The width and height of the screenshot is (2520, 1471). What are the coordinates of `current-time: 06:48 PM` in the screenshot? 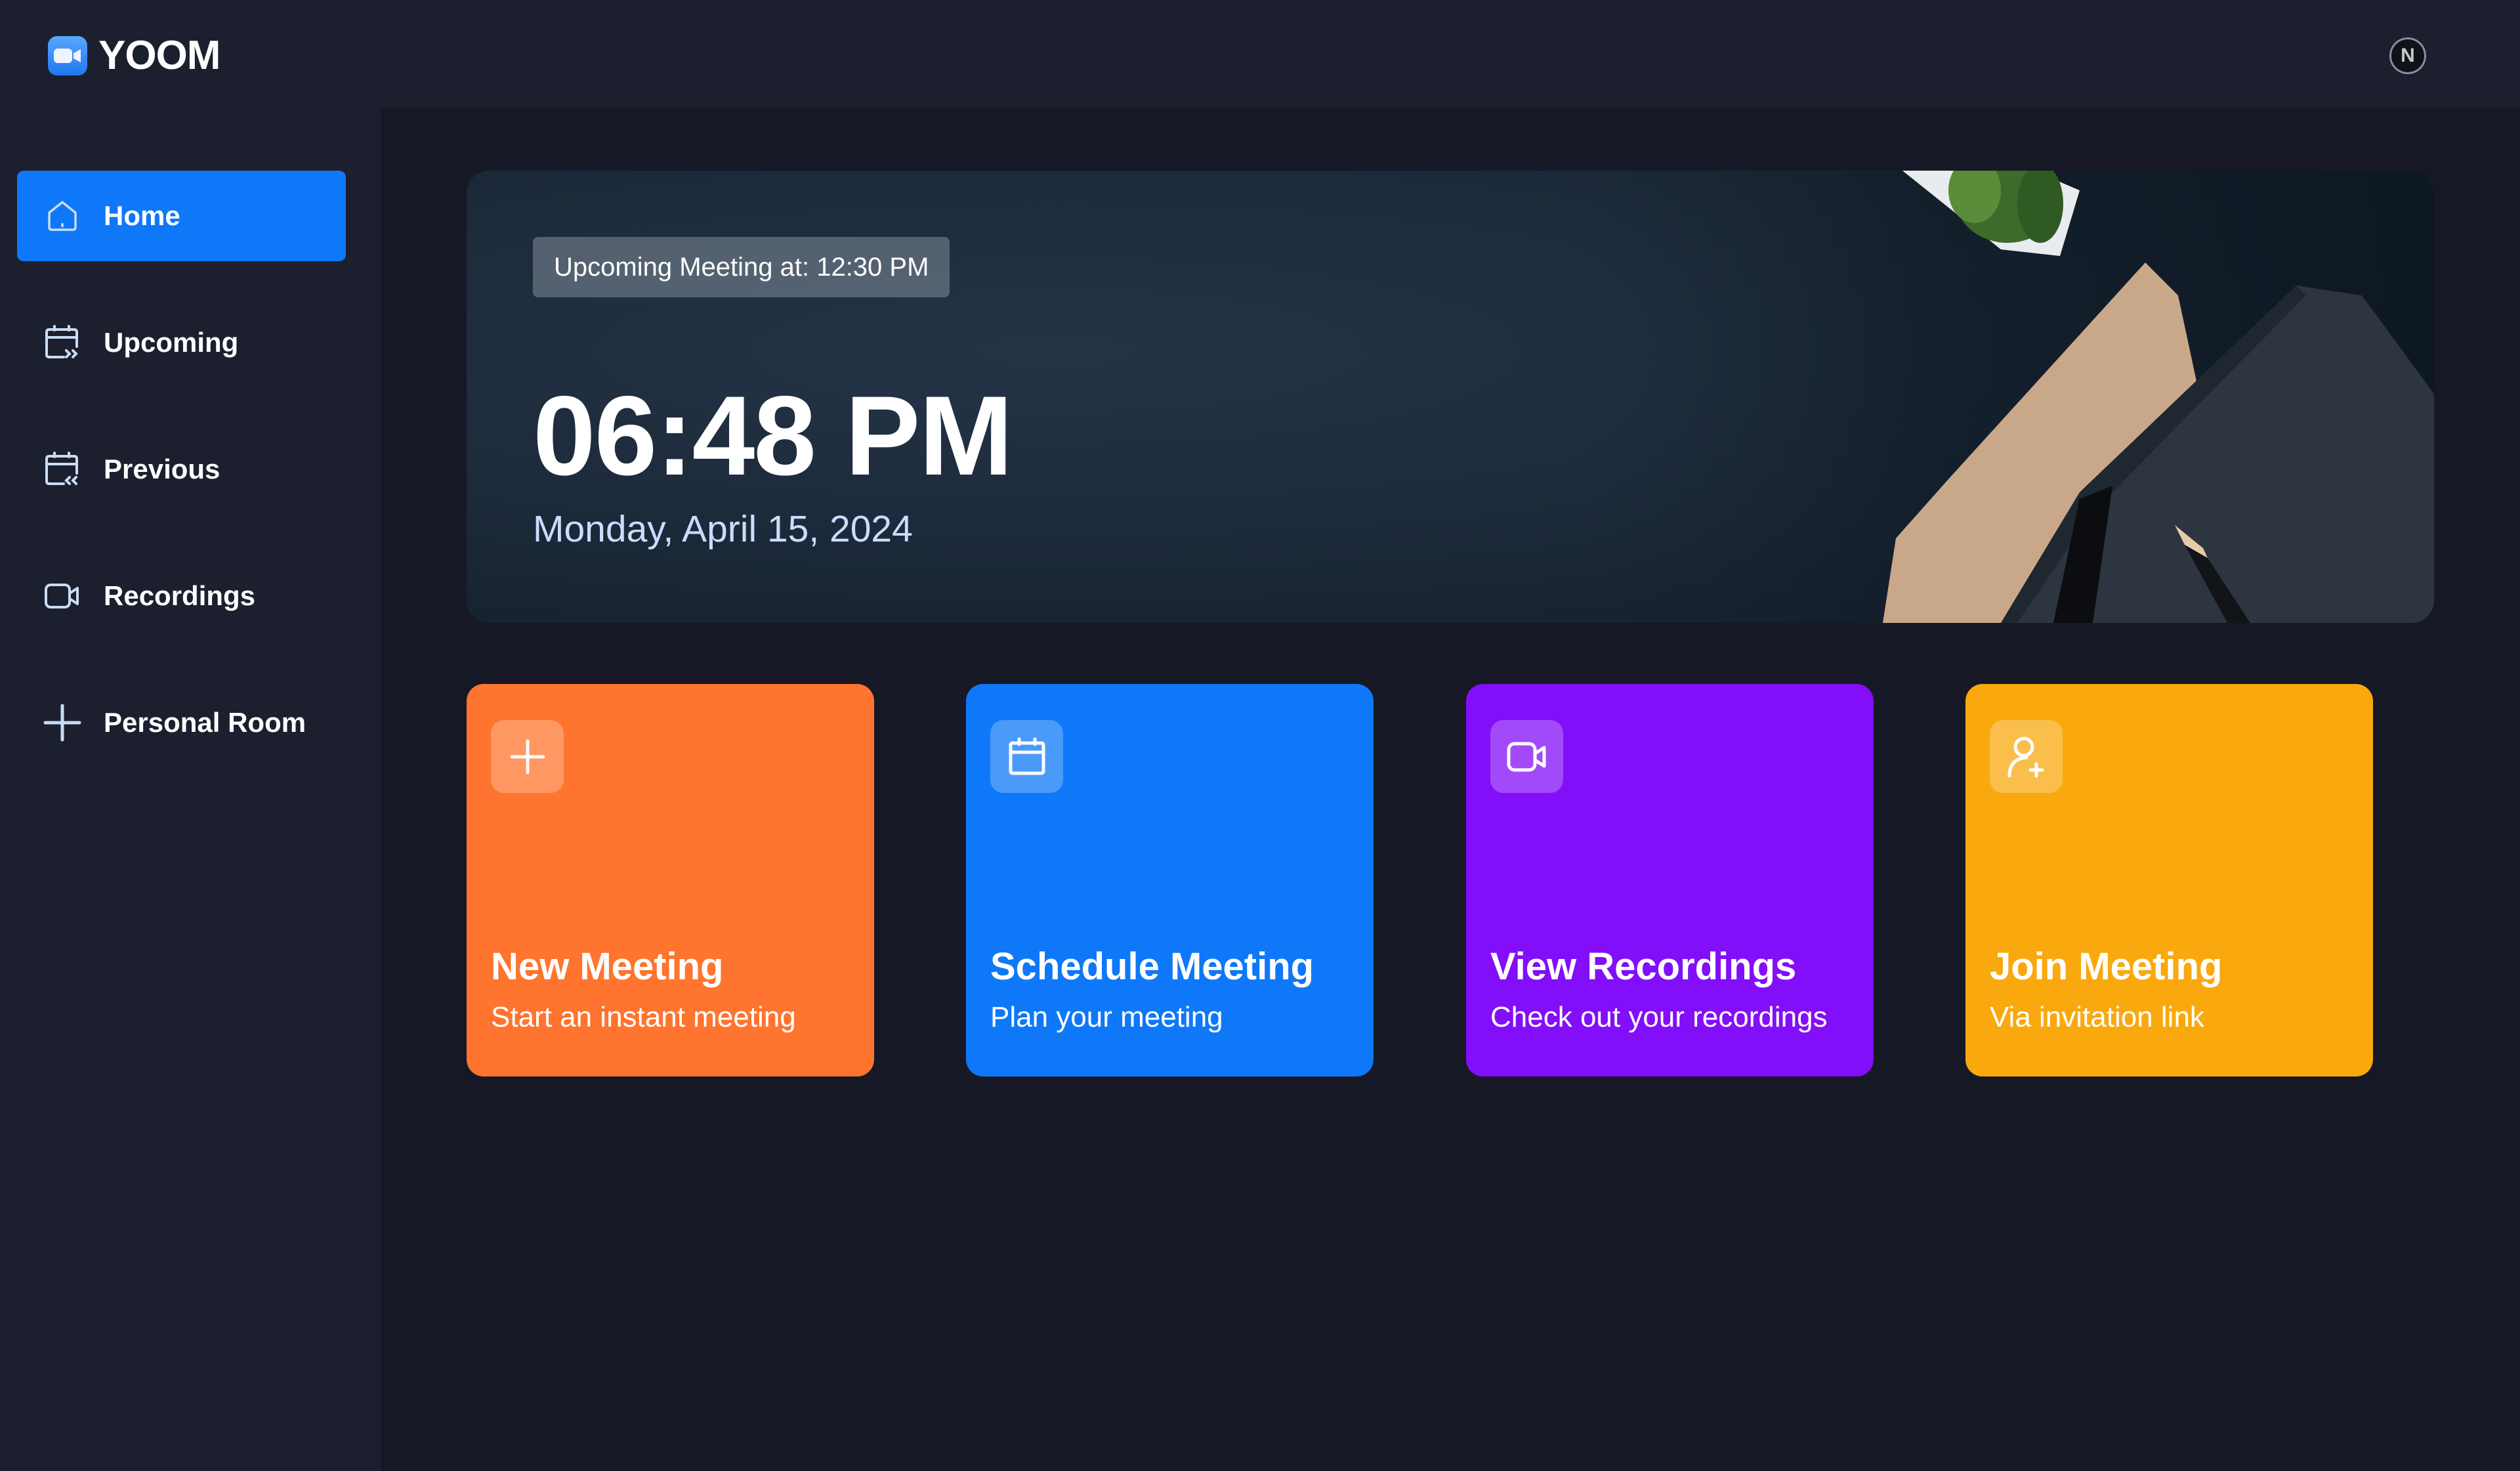 It's located at (773, 436).